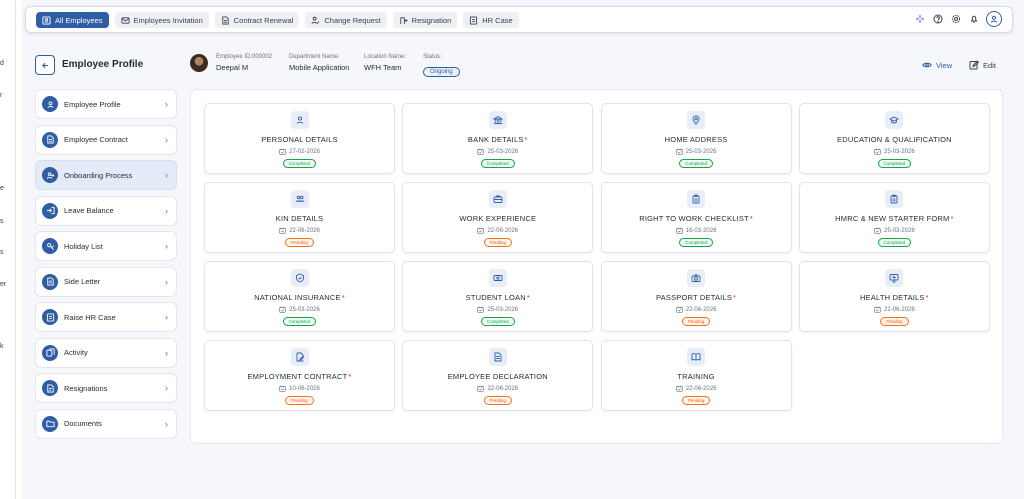  I want to click on menu-item-documents: Documents ›, so click(106, 423).